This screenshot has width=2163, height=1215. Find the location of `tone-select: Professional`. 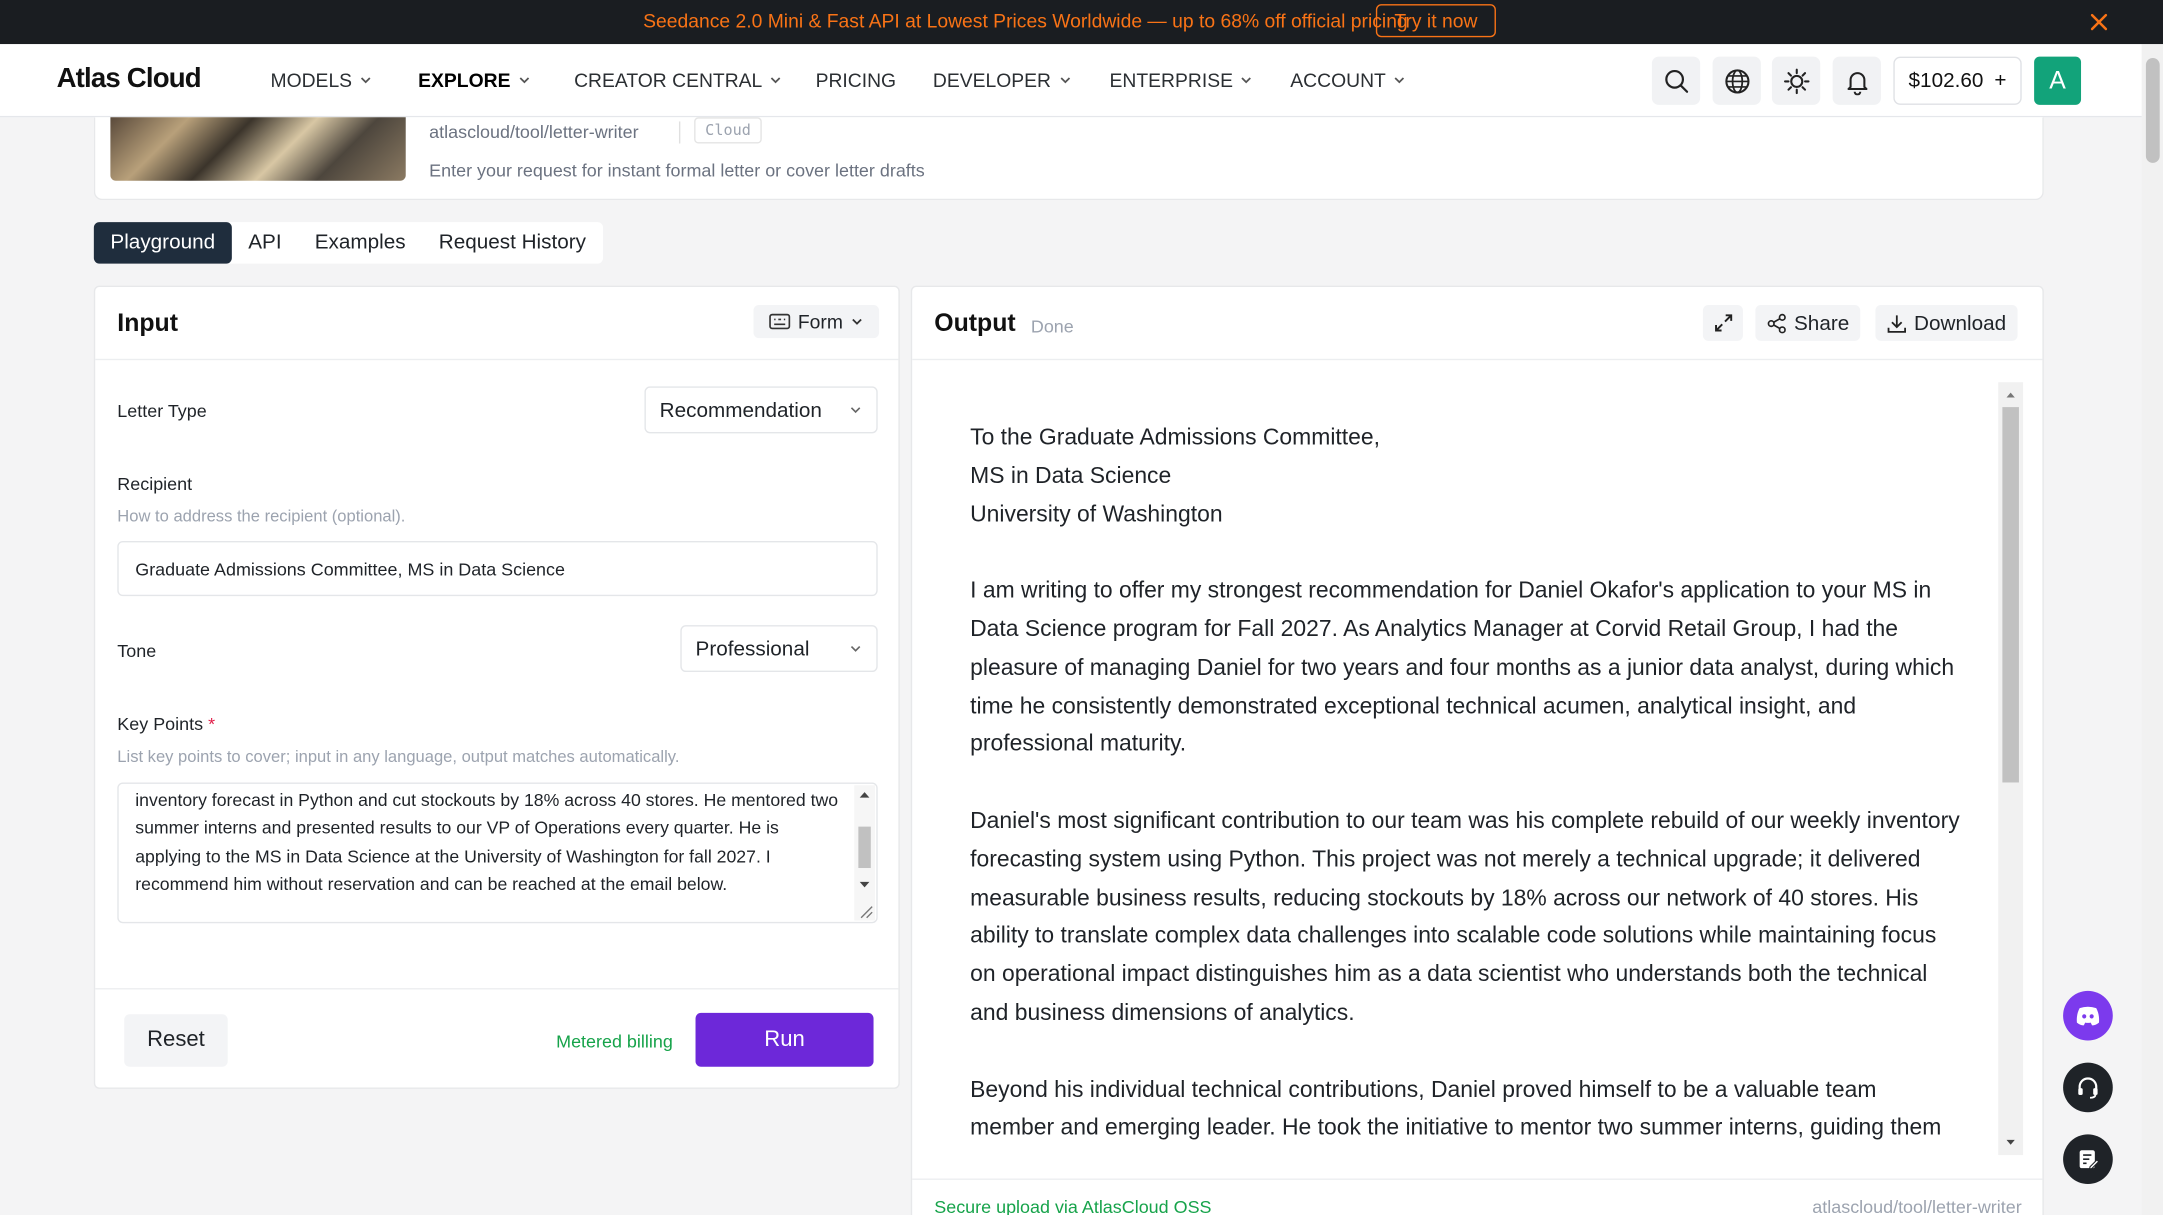

tone-select: Professional is located at coordinates (779, 649).